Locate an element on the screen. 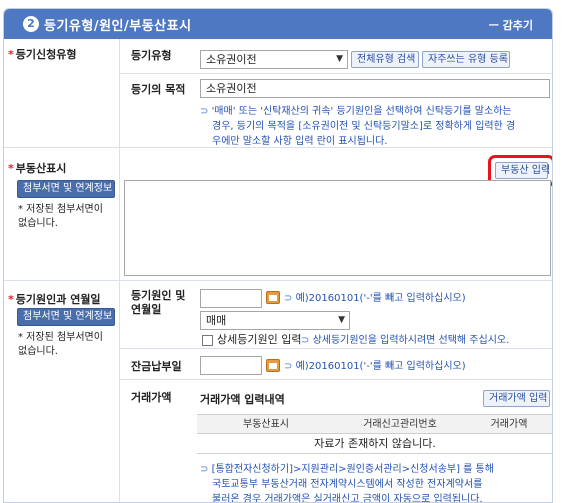  detail-cause-checkbox is located at coordinates (207, 340).